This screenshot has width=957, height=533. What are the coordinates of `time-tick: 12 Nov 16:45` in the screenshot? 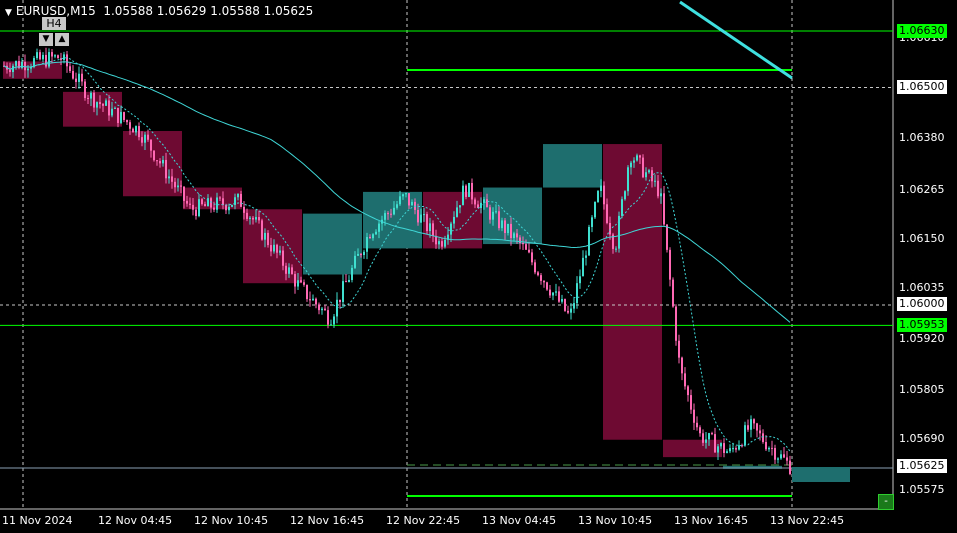 It's located at (327, 520).